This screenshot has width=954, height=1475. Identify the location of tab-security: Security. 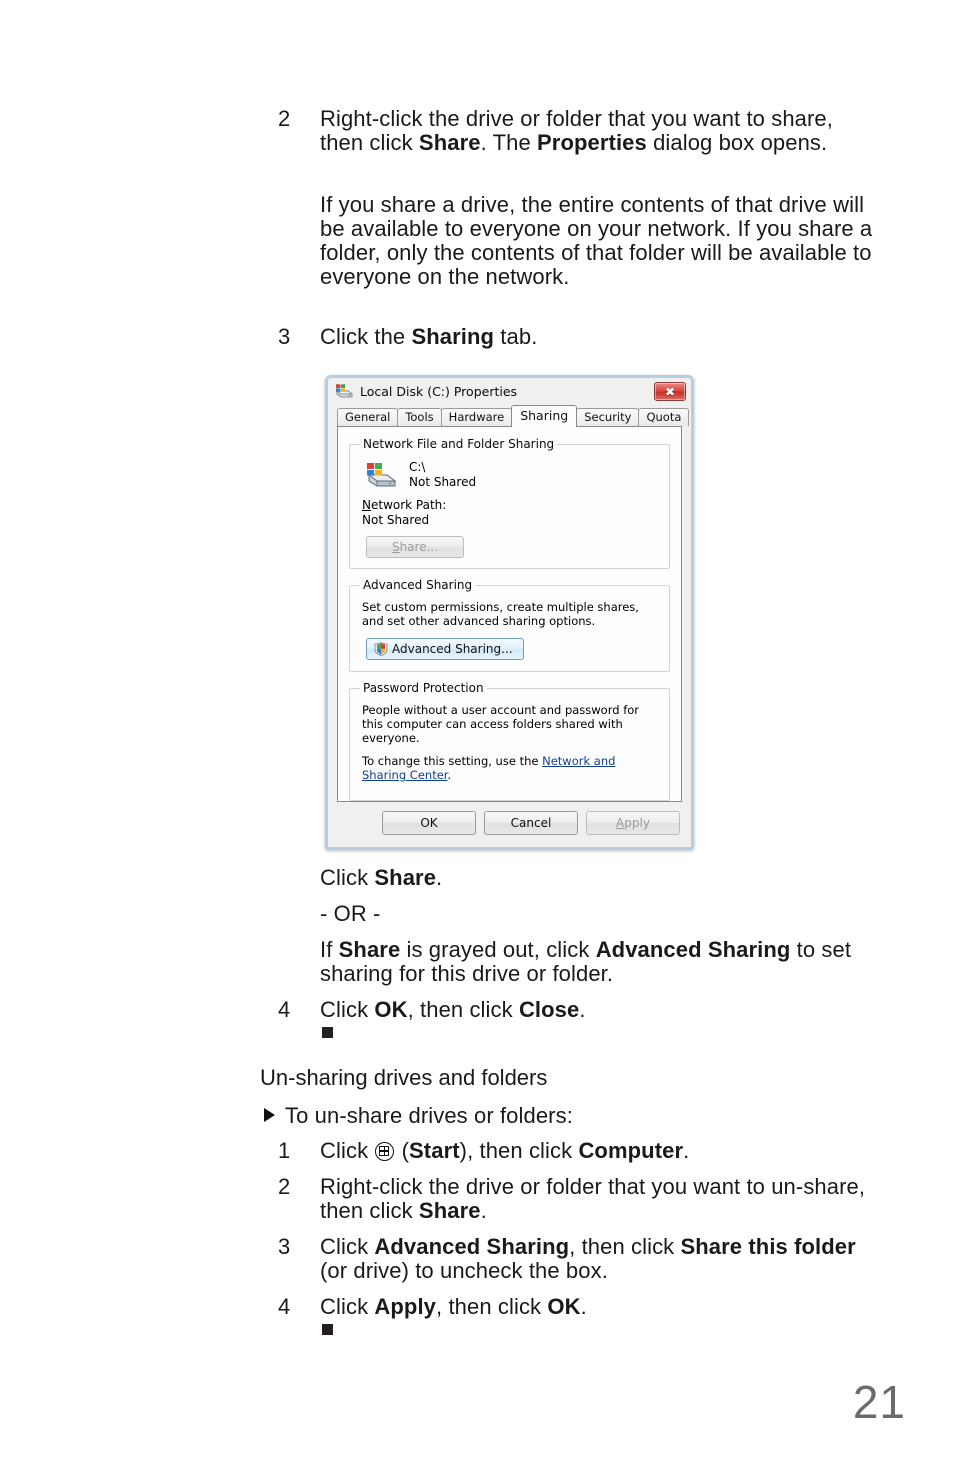
(608, 417).